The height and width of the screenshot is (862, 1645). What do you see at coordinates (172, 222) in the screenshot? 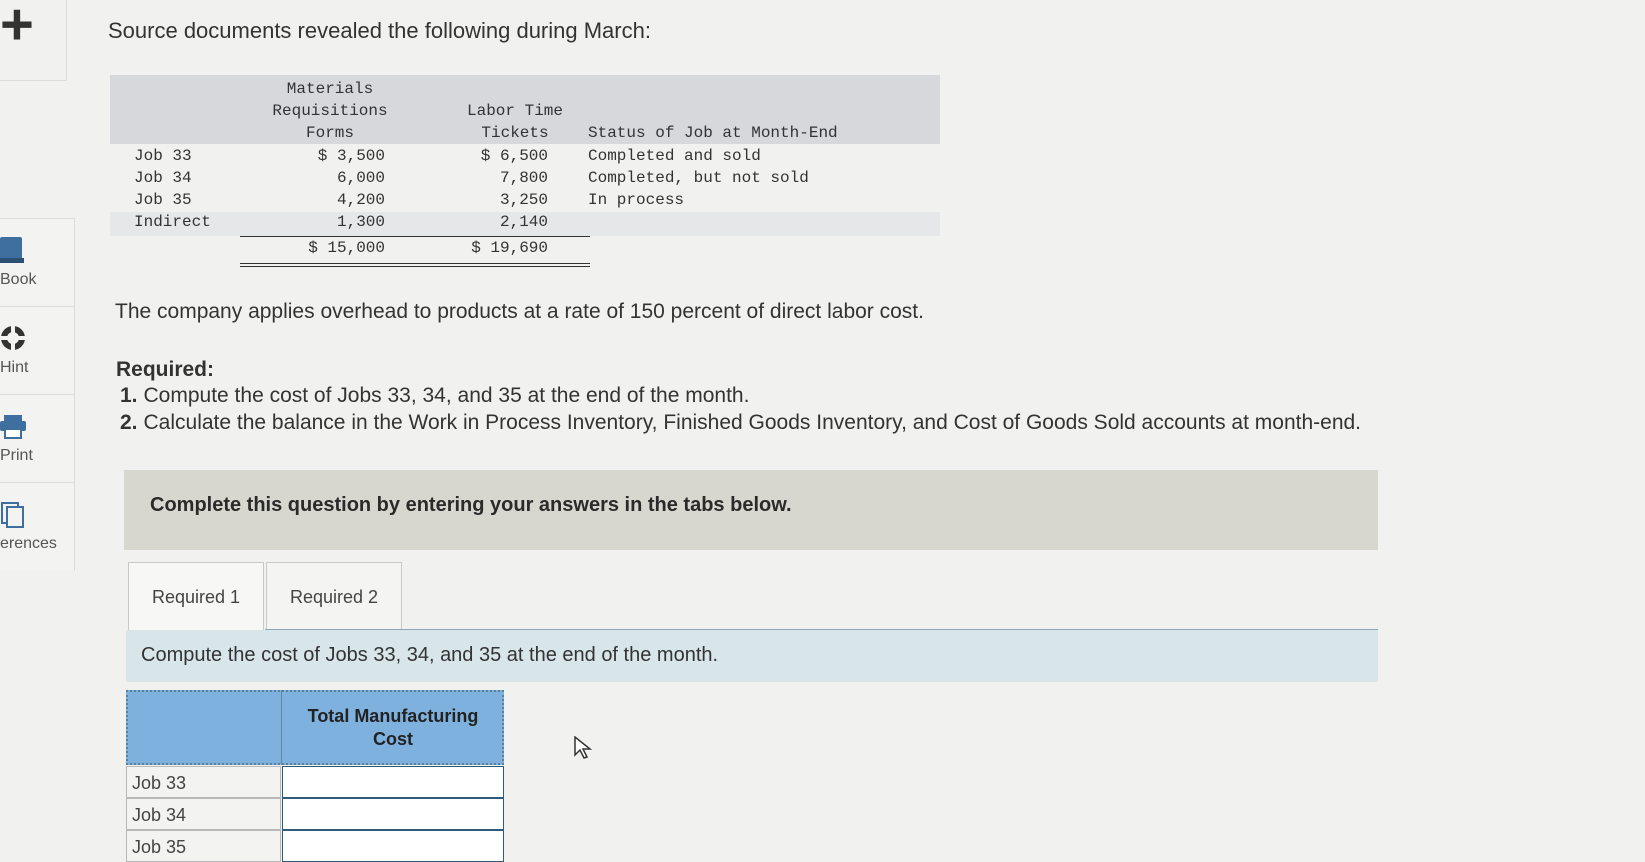
I see `row-job: Indirect` at bounding box center [172, 222].